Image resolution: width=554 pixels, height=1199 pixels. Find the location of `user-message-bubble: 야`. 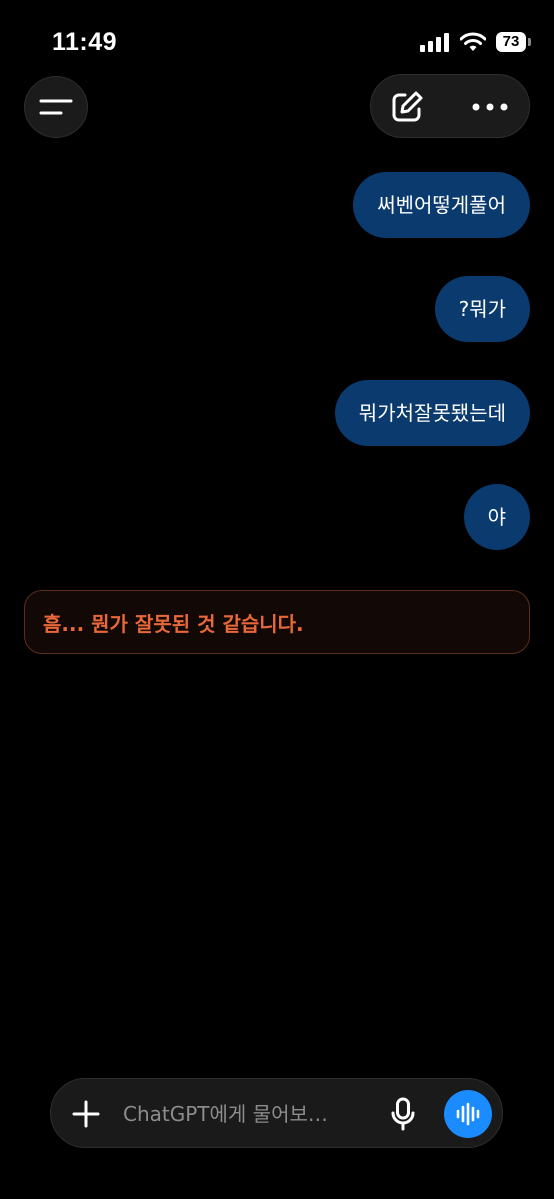

user-message-bubble: 야 is located at coordinates (496, 517).